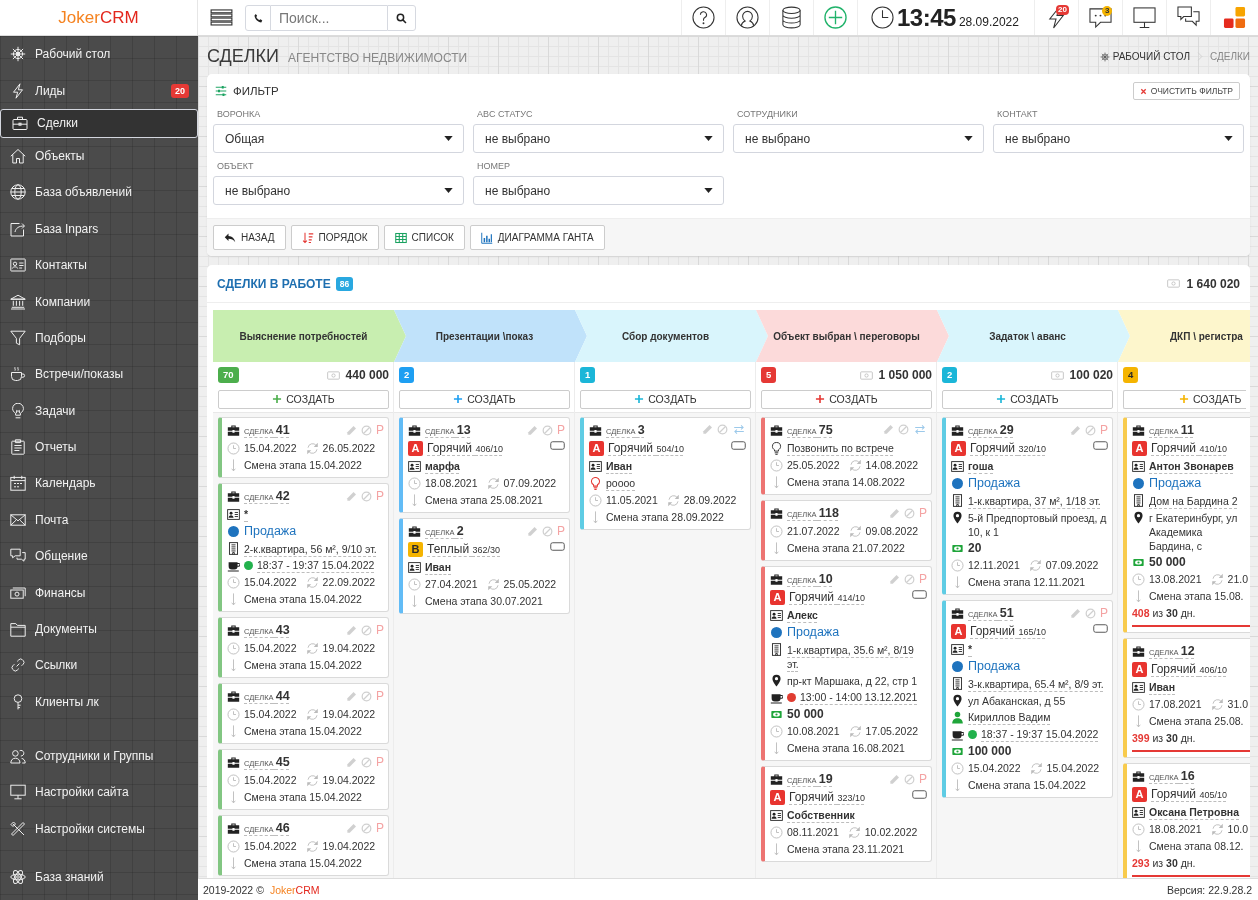  Describe the element at coordinates (646, 449) in the screenshot. I see `rating-label: Горячий 504/10` at that location.